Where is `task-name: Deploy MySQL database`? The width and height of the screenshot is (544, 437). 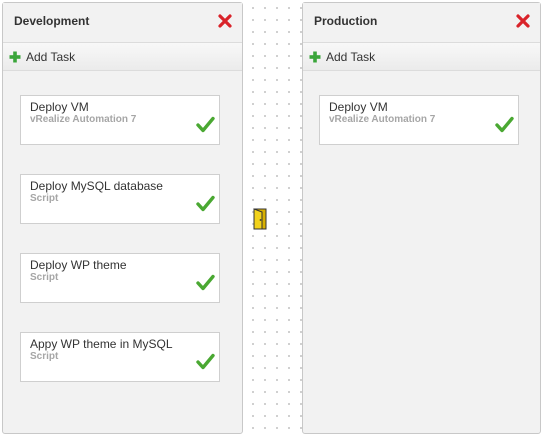
task-name: Deploy MySQL database is located at coordinates (96, 186).